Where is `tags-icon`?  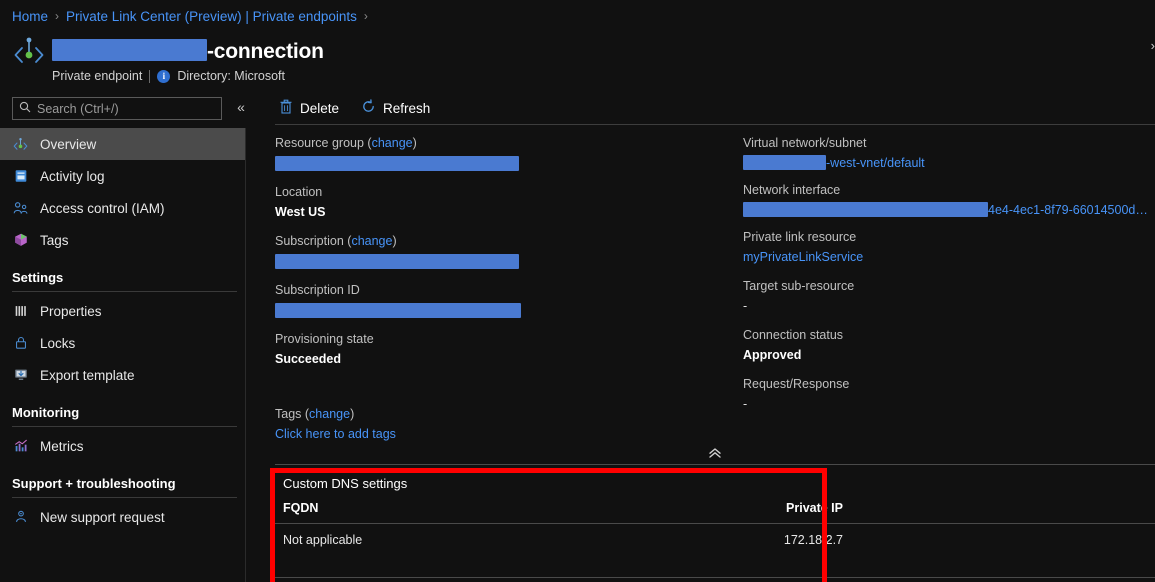
tags-icon is located at coordinates (20, 240).